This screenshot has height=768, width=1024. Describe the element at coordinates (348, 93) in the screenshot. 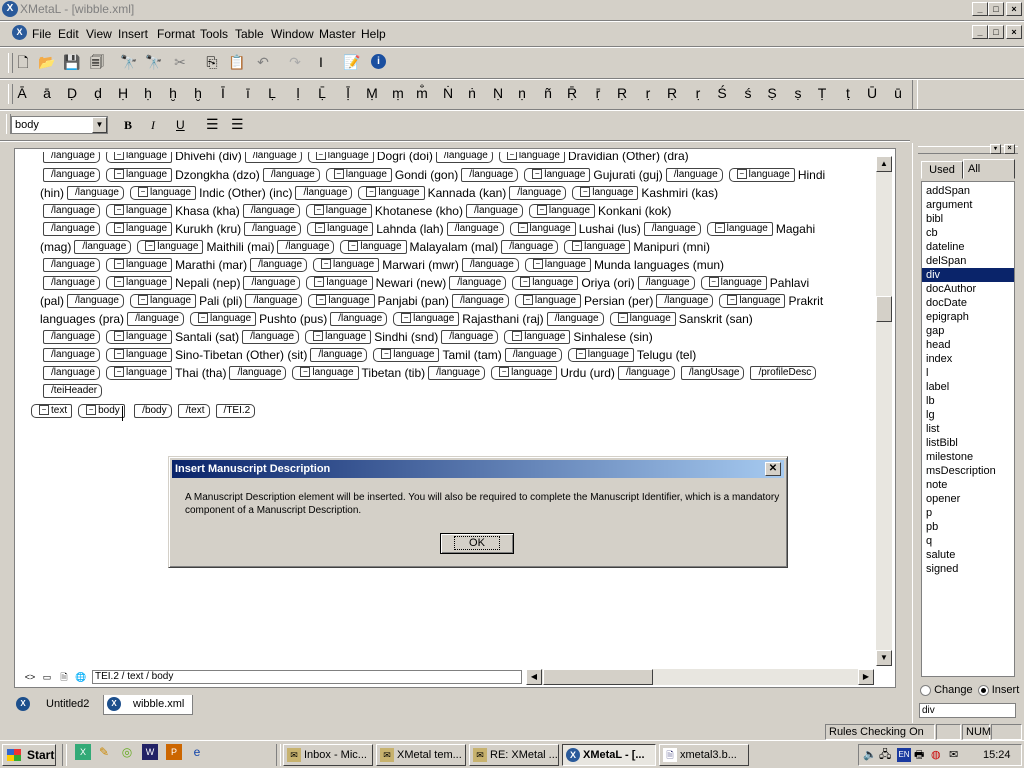

I see `char-button: ḹ` at that location.